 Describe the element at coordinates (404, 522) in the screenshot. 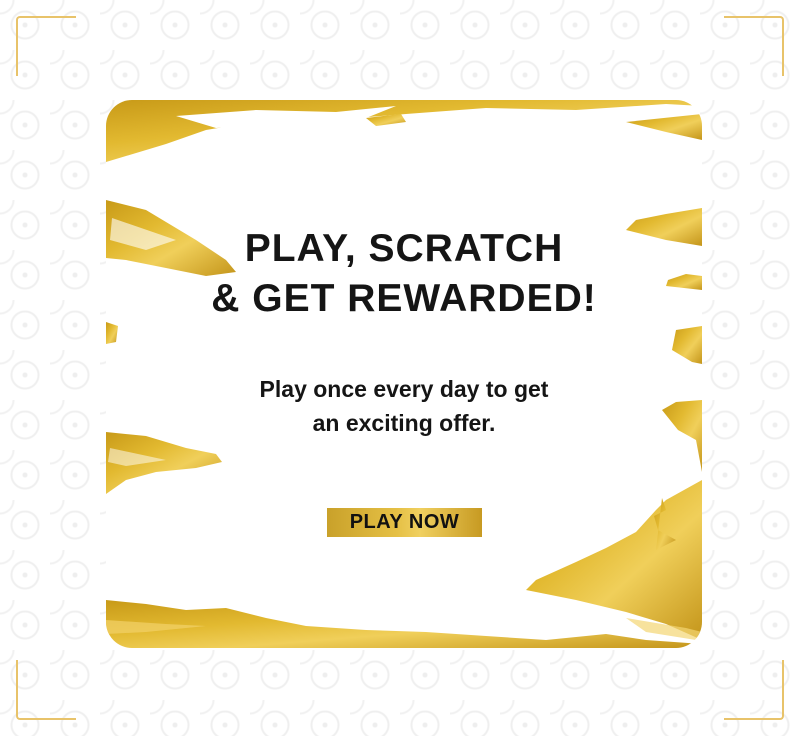

I see `play-now-button: PLAY NOW` at that location.